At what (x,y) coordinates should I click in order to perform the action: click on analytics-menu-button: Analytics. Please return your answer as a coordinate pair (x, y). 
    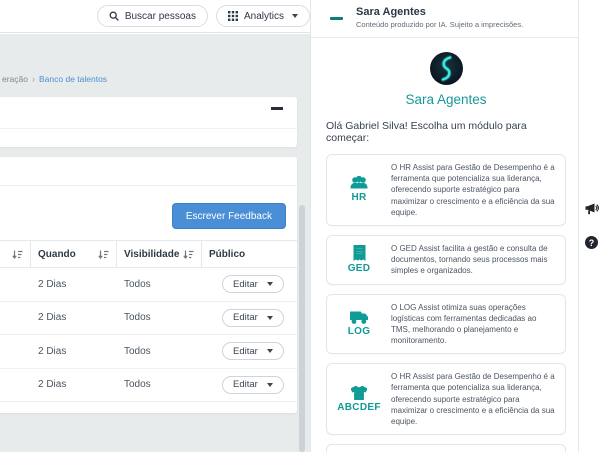
    Looking at the image, I should click on (262, 16).